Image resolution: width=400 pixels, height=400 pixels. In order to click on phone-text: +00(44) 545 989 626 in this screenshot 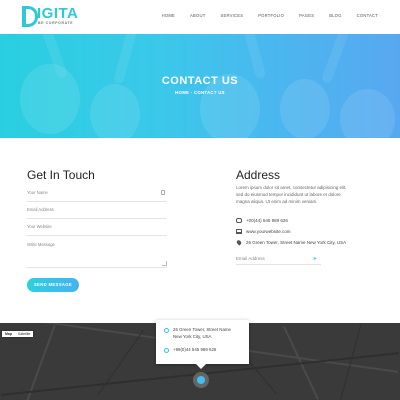, I will do `click(267, 220)`.